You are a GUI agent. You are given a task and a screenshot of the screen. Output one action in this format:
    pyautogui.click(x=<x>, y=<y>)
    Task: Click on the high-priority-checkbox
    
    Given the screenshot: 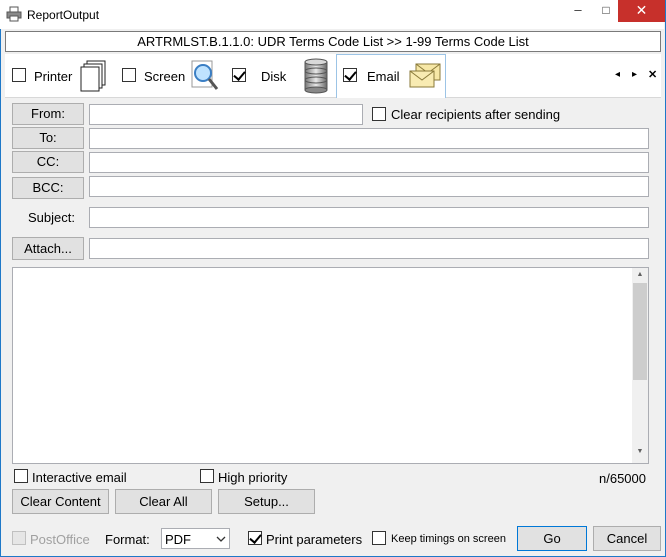 What is the action you would take?
    pyautogui.click(x=207, y=476)
    